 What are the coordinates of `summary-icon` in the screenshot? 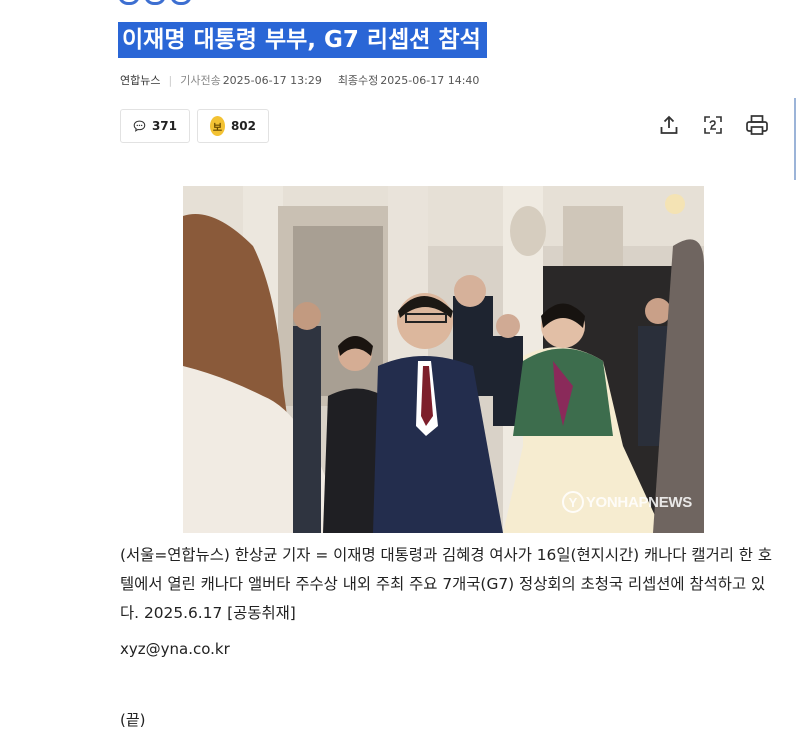 It's located at (713, 125).